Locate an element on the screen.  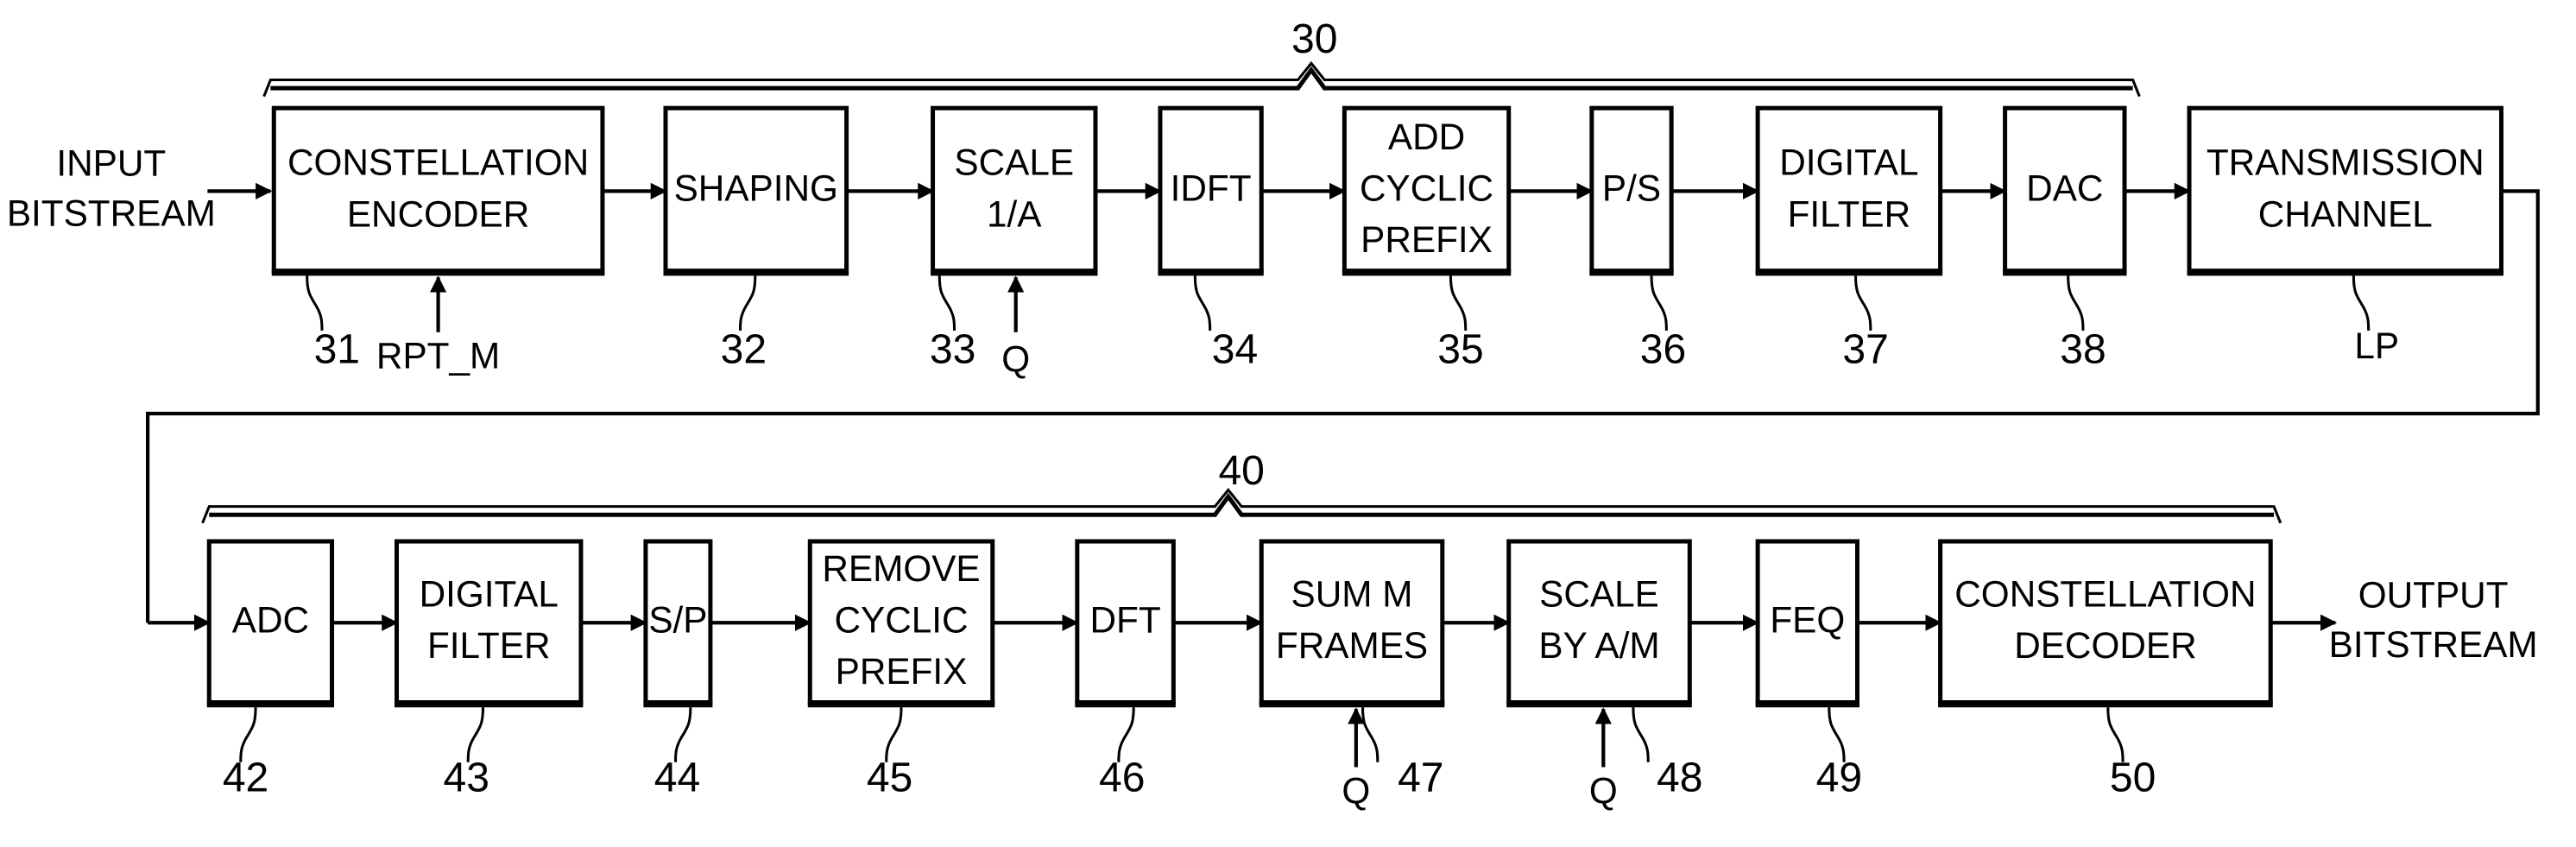
input-bitstream-label: BITSTREAM is located at coordinates (111, 213).